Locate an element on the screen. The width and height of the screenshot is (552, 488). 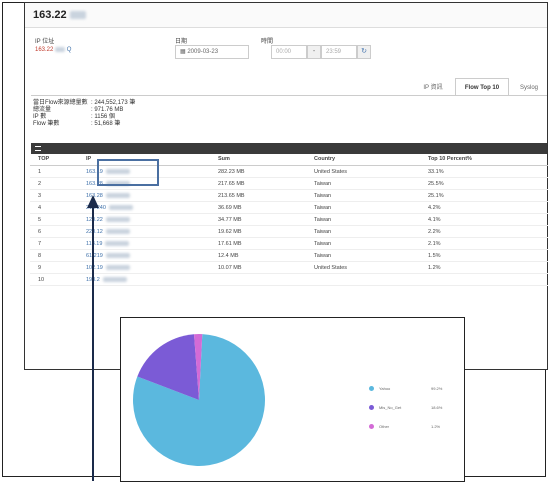
table-row: 8 61.219 12.4 MB Taiwan 1.5% is located at coordinates (289, 255).